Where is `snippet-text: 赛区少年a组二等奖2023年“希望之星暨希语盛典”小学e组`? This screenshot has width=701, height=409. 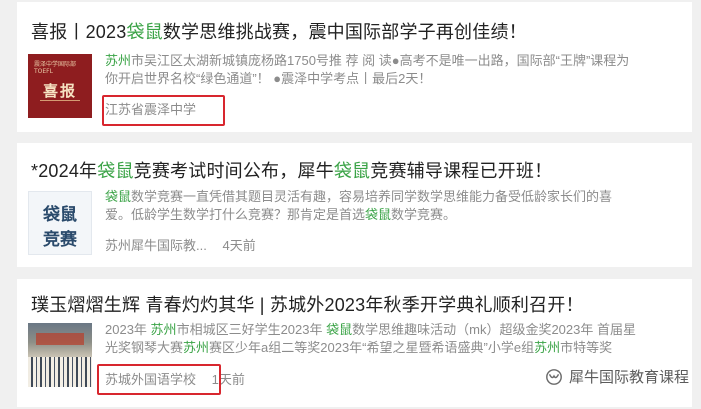
snippet-text: 赛区少年a组二等奖2023年“希望之星暨希语盛典”小学e组 is located at coordinates (372, 347).